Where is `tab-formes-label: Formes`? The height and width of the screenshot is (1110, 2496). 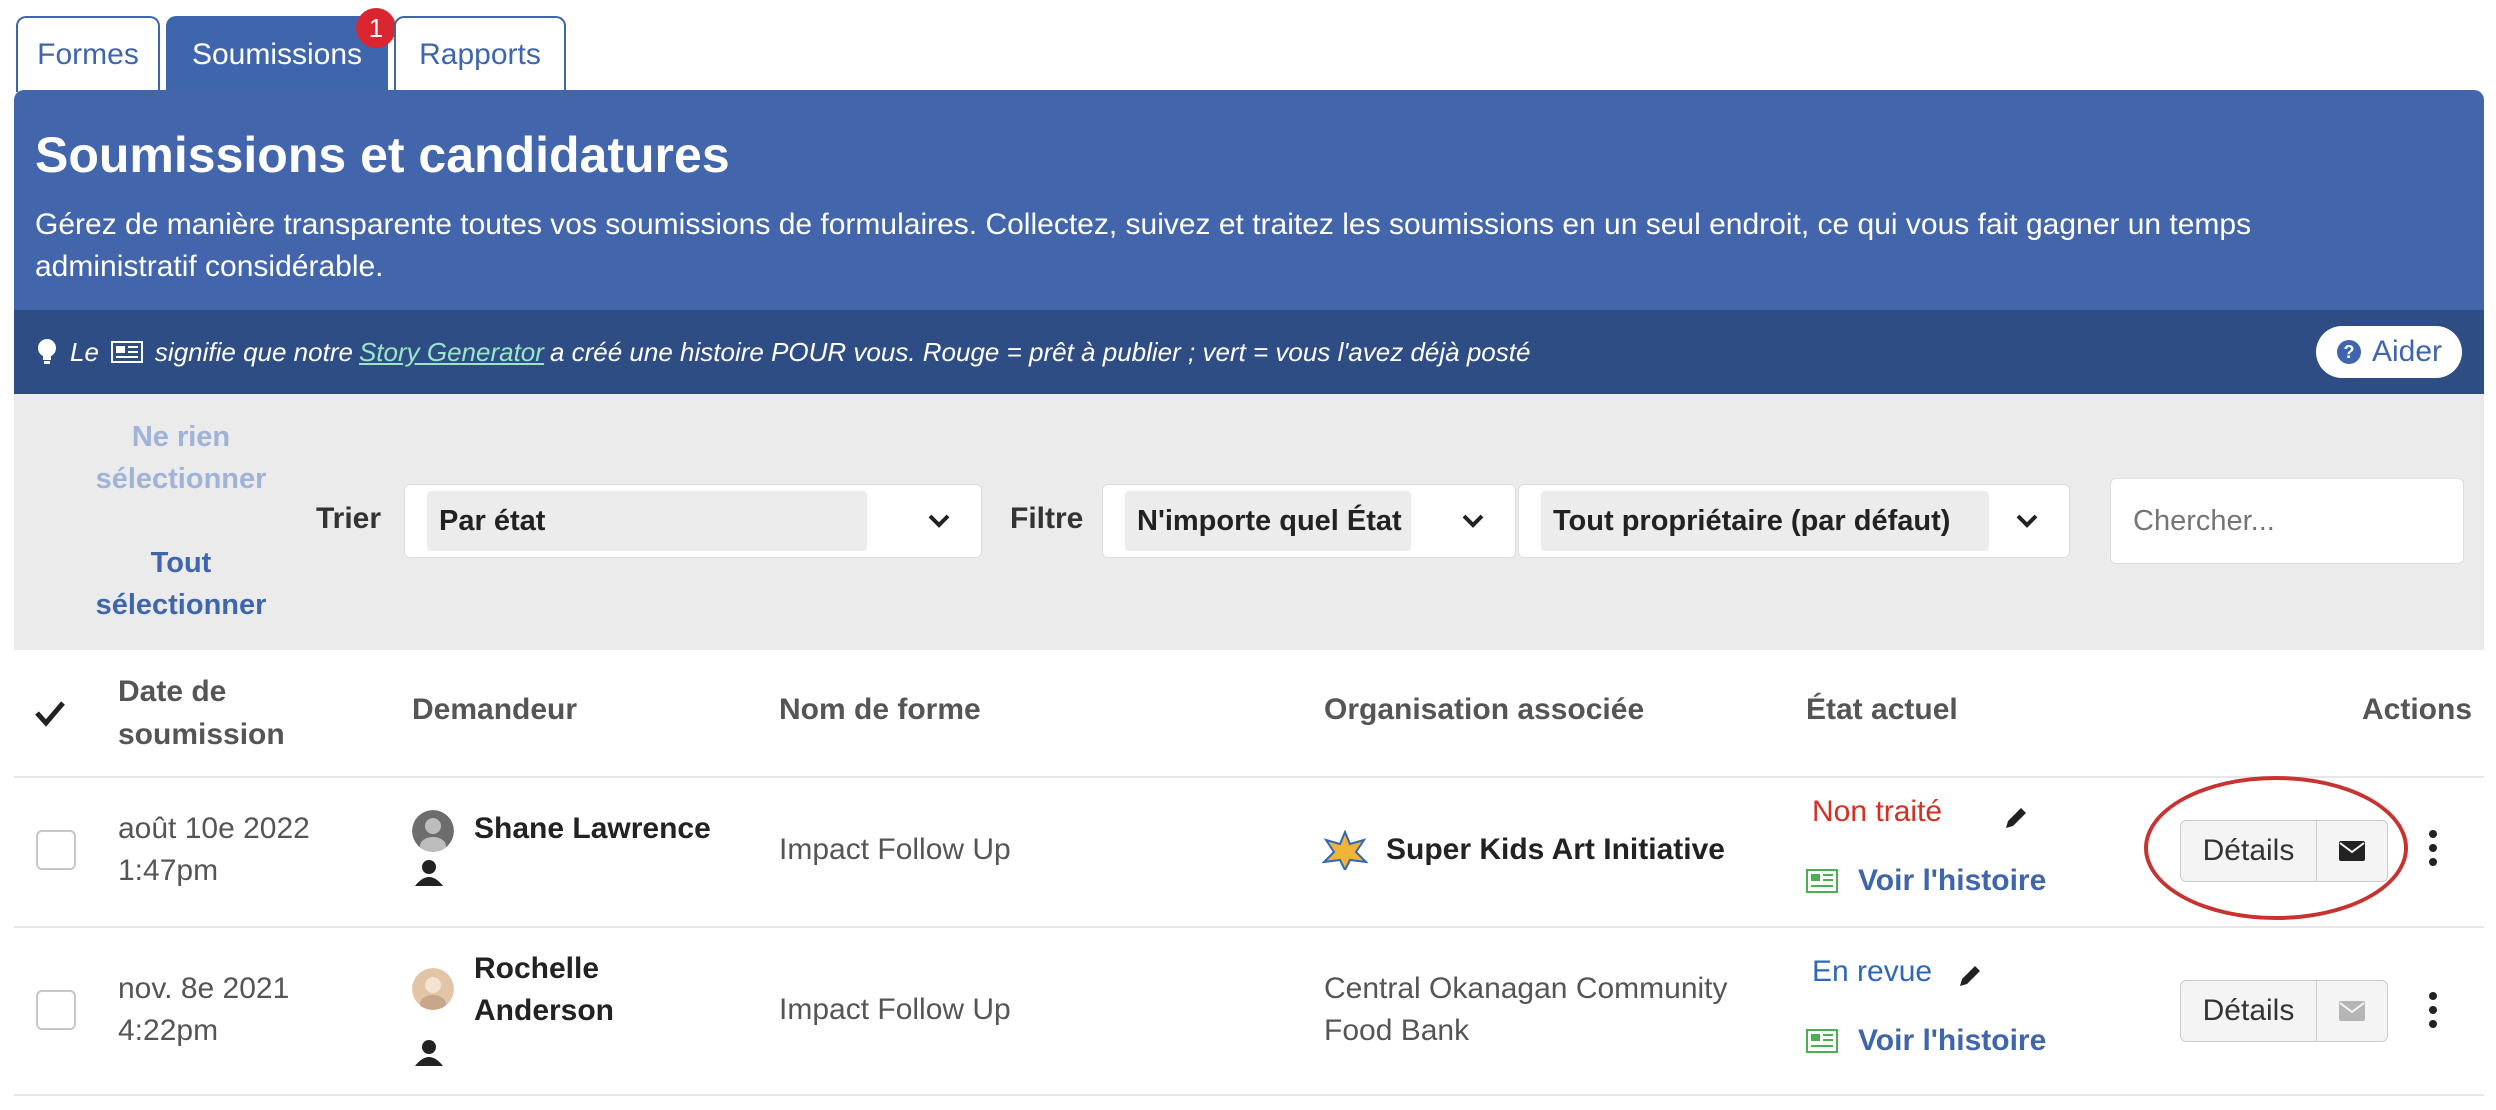
tab-formes-label: Formes is located at coordinates (88, 54).